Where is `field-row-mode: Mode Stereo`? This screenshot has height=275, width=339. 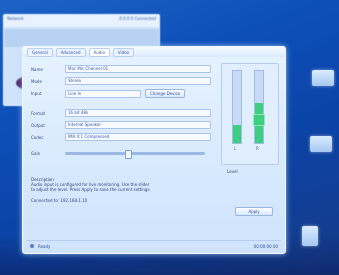
field-row-mode: Mode Stereo is located at coordinates (121, 81).